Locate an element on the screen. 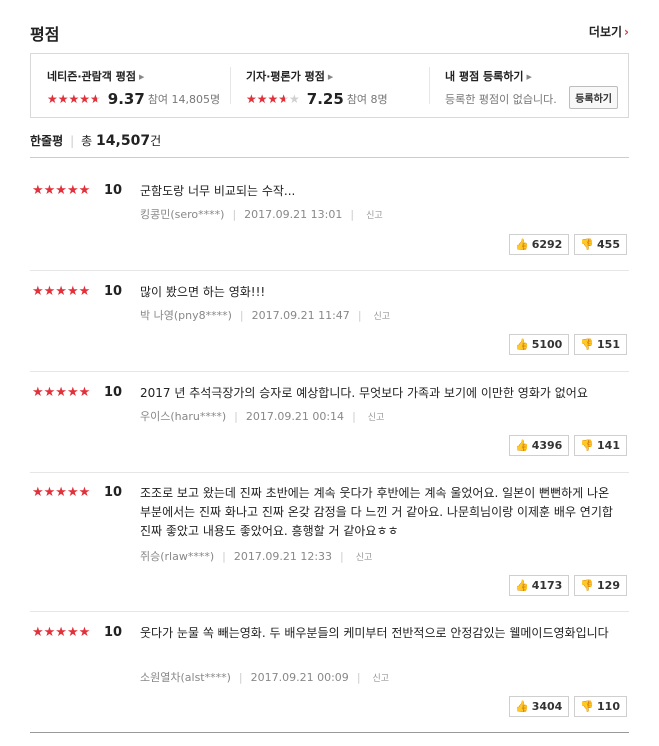 The image size is (659, 746). my-score-title: 내 평점 등록하기 ▶ is located at coordinates (536, 76).